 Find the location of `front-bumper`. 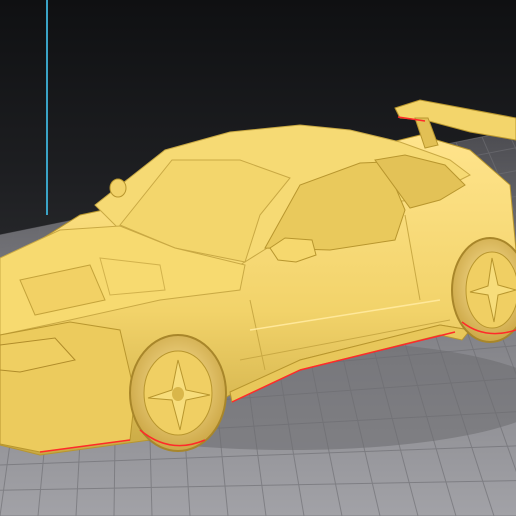

front-bumper is located at coordinates (68, 387).